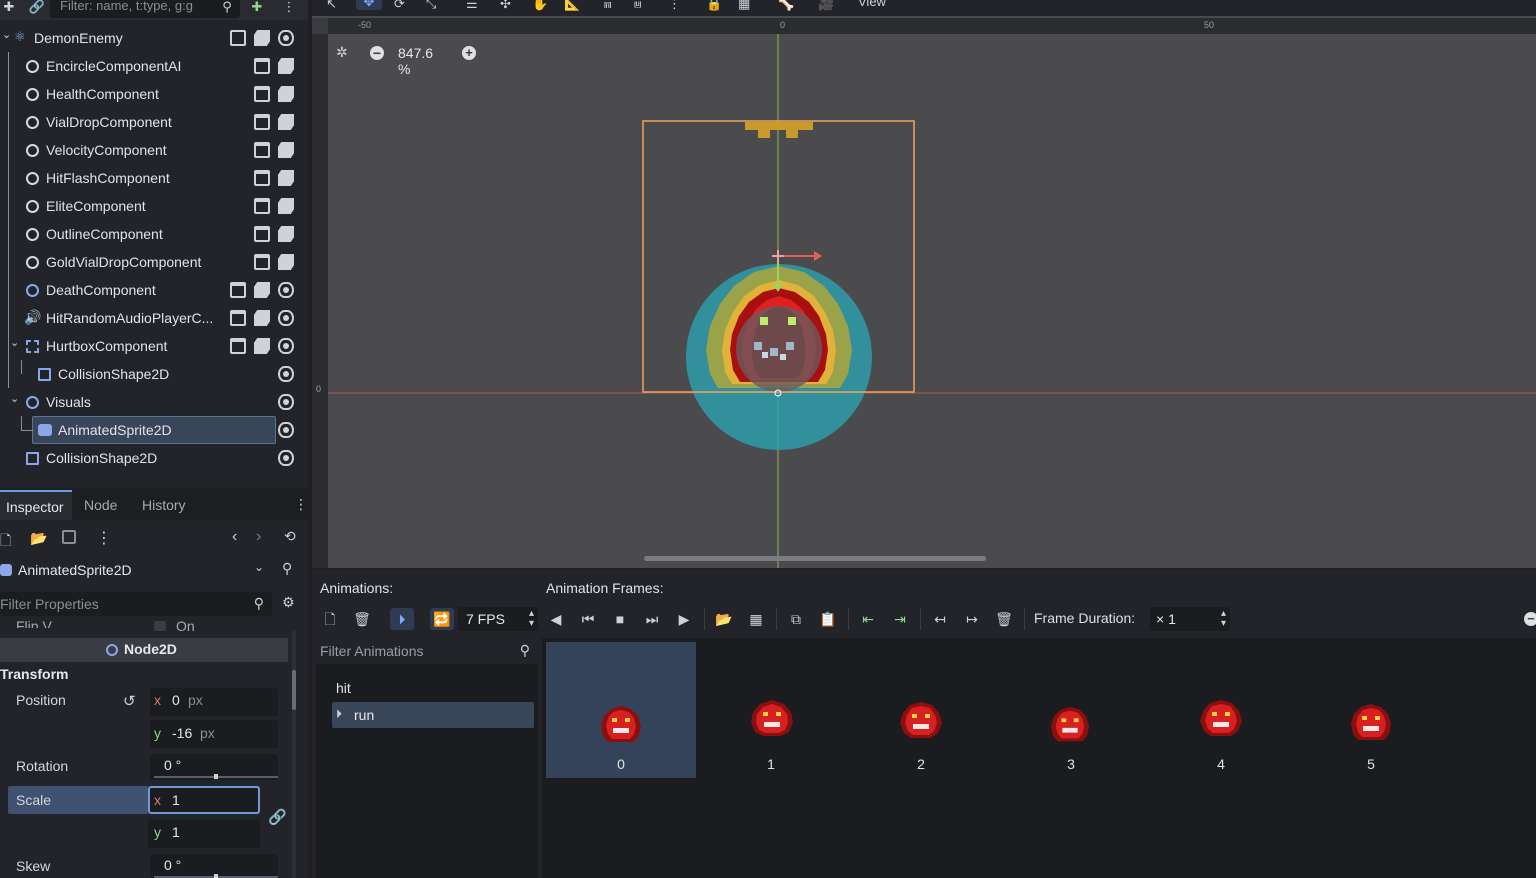 Image resolution: width=1536 pixels, height=878 pixels. I want to click on tree-item-health: HealthComponent, so click(153, 94).